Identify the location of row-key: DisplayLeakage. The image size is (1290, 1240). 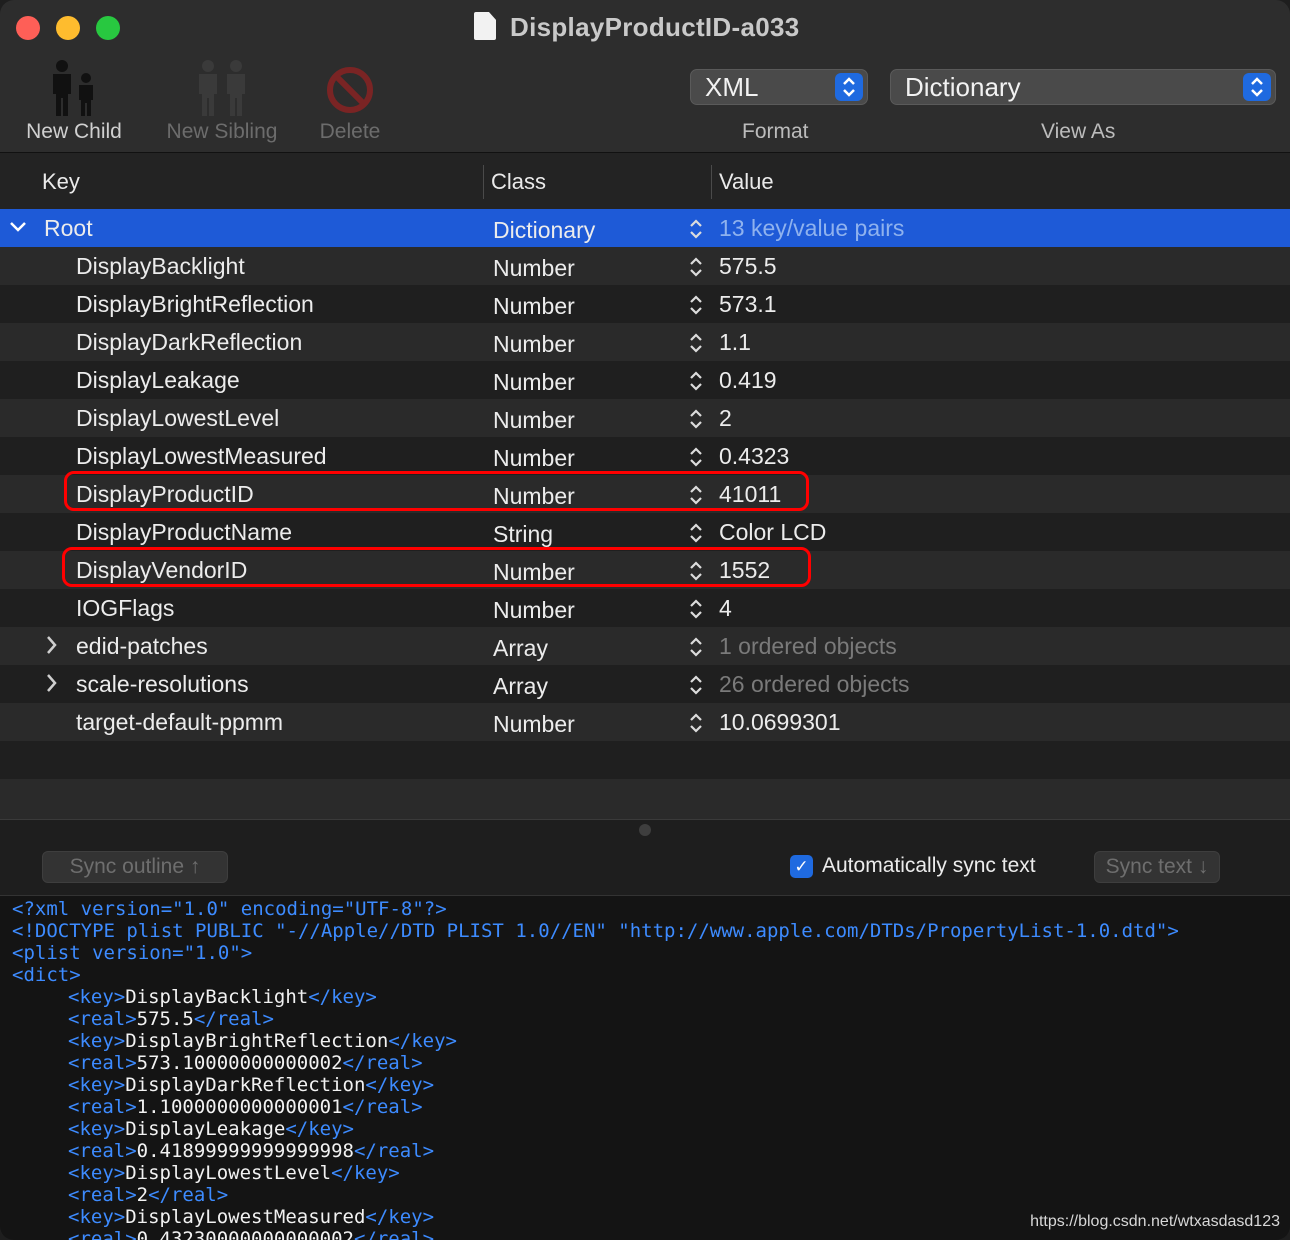
(158, 380).